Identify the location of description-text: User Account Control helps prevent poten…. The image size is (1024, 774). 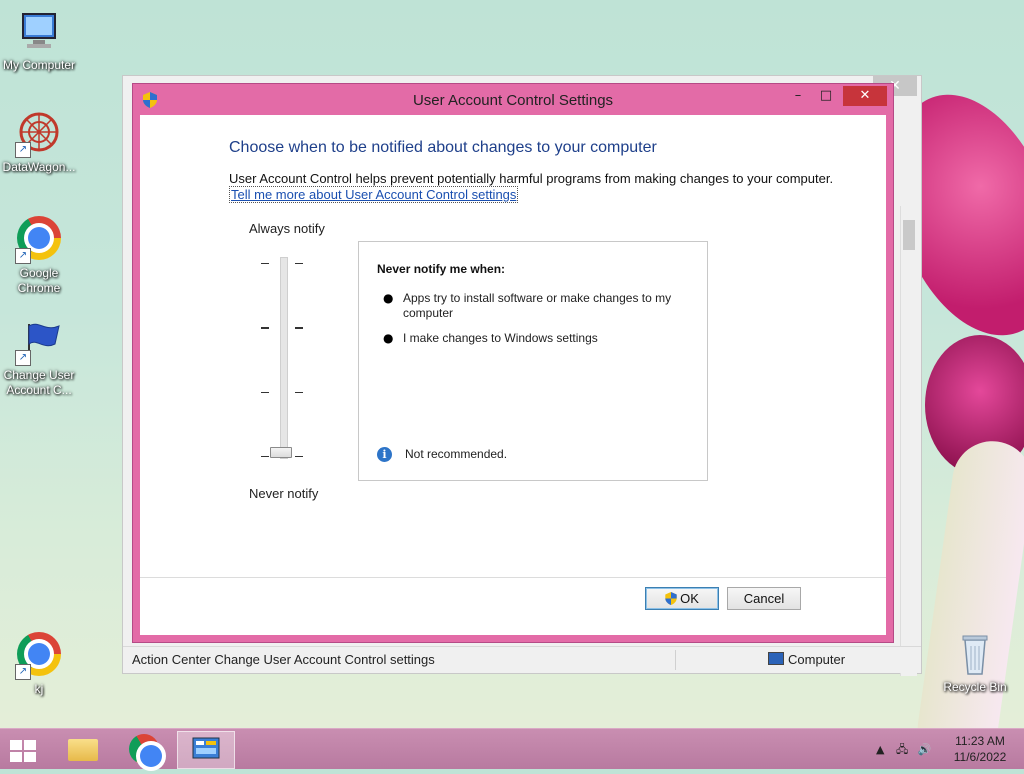
(531, 178).